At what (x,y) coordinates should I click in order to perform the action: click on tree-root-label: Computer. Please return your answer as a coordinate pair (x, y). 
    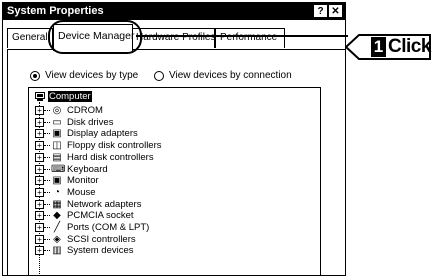
    Looking at the image, I should click on (70, 96).